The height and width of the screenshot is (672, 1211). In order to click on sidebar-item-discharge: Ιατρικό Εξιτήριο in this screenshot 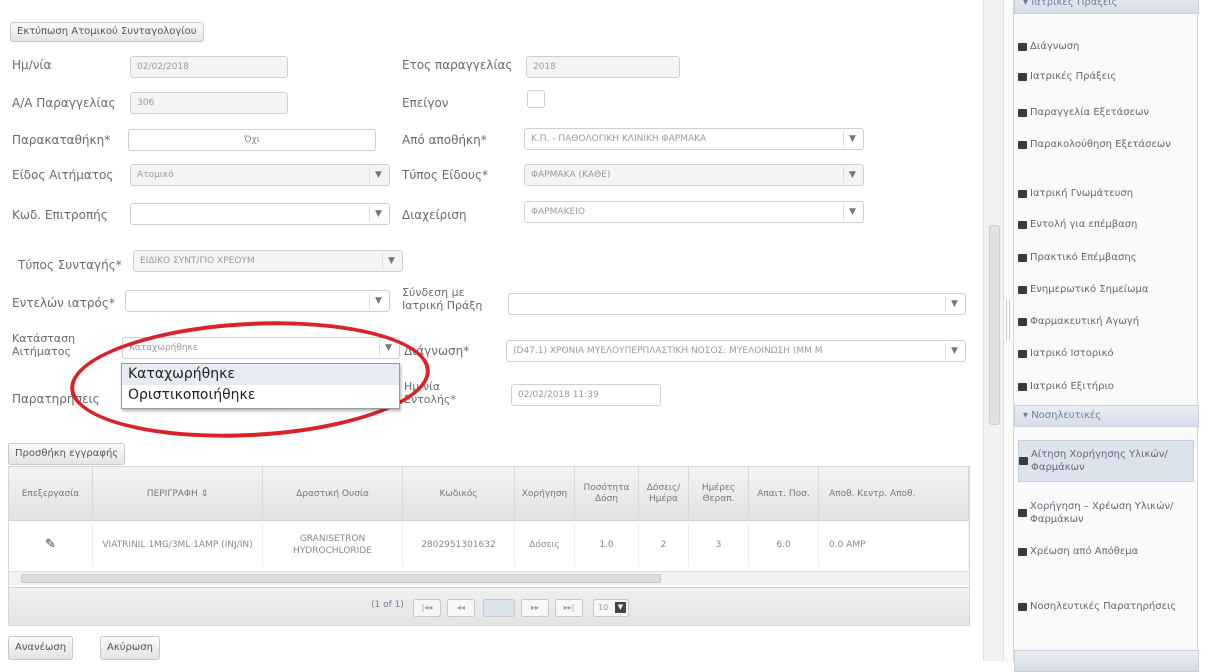, I will do `click(1106, 386)`.